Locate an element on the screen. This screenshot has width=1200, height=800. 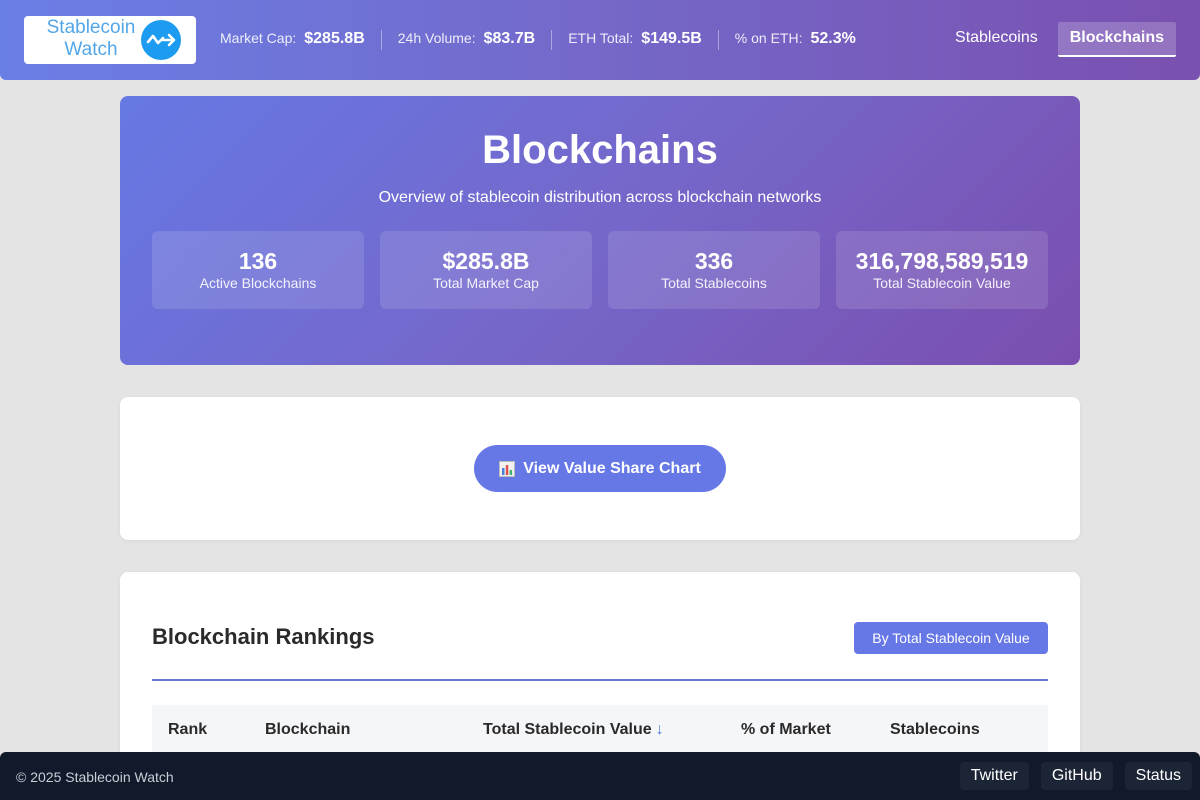
footer-link-status: Status is located at coordinates (1158, 776).